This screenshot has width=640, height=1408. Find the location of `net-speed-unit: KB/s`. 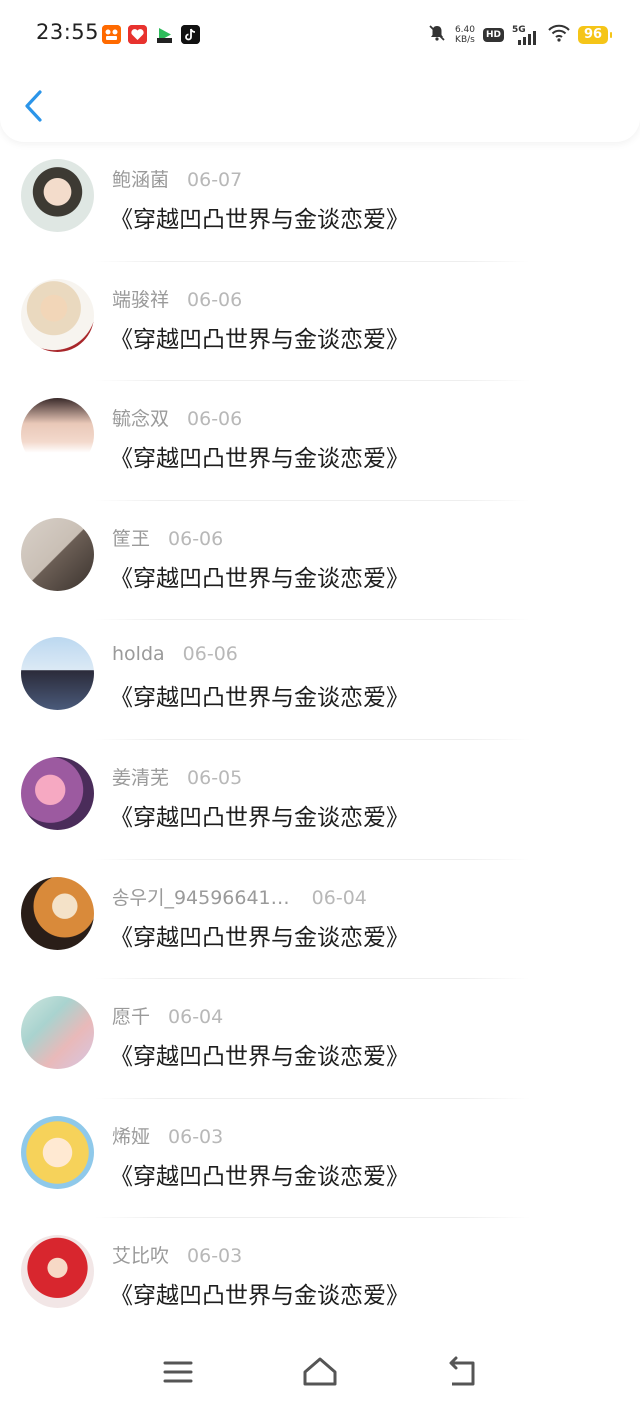

net-speed-unit: KB/s is located at coordinates (465, 40).